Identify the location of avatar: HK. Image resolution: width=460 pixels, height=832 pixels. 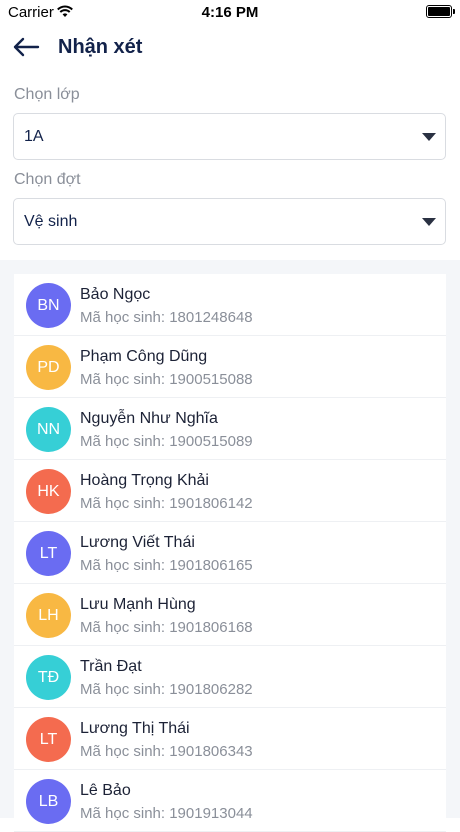
(48, 491).